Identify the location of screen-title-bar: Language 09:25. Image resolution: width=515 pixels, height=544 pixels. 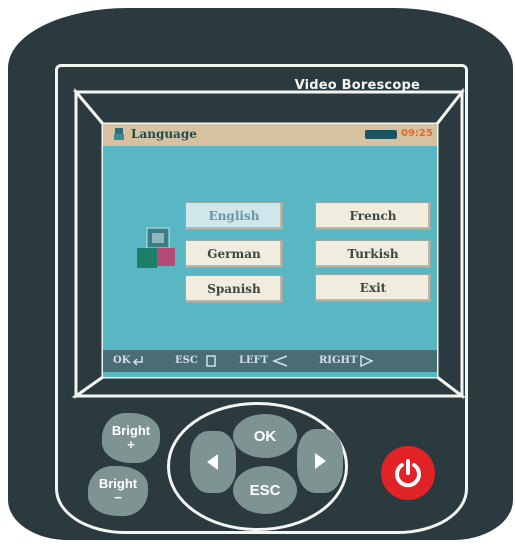
(270, 135).